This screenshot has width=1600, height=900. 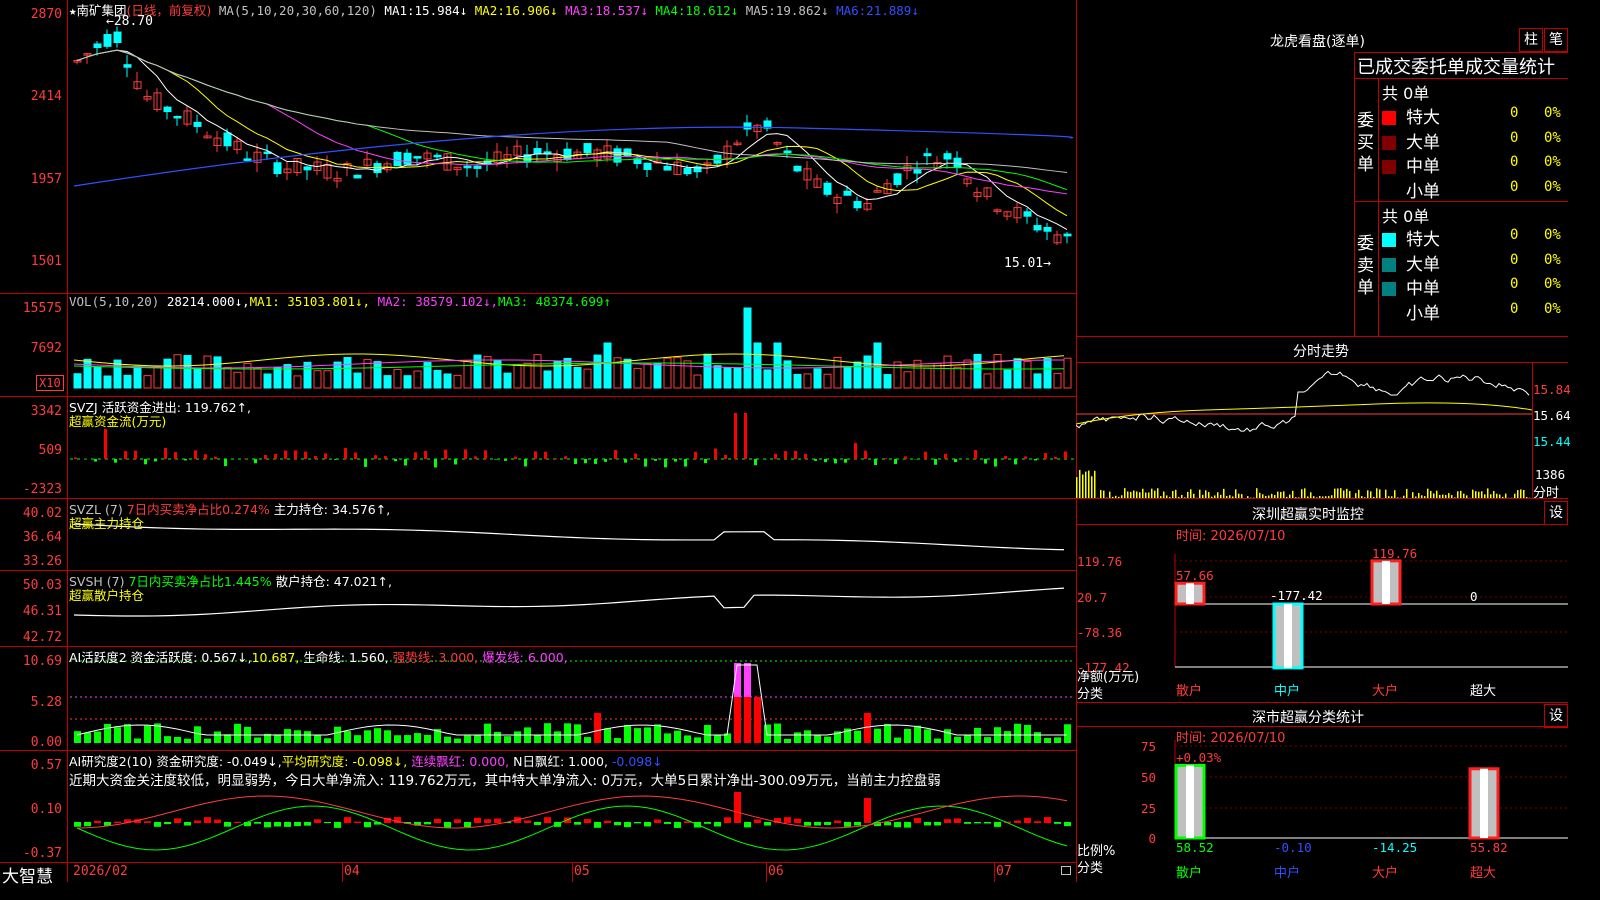 What do you see at coordinates (1394, 553) in the screenshot?
I see `bar-value-label: 119.76` at bounding box center [1394, 553].